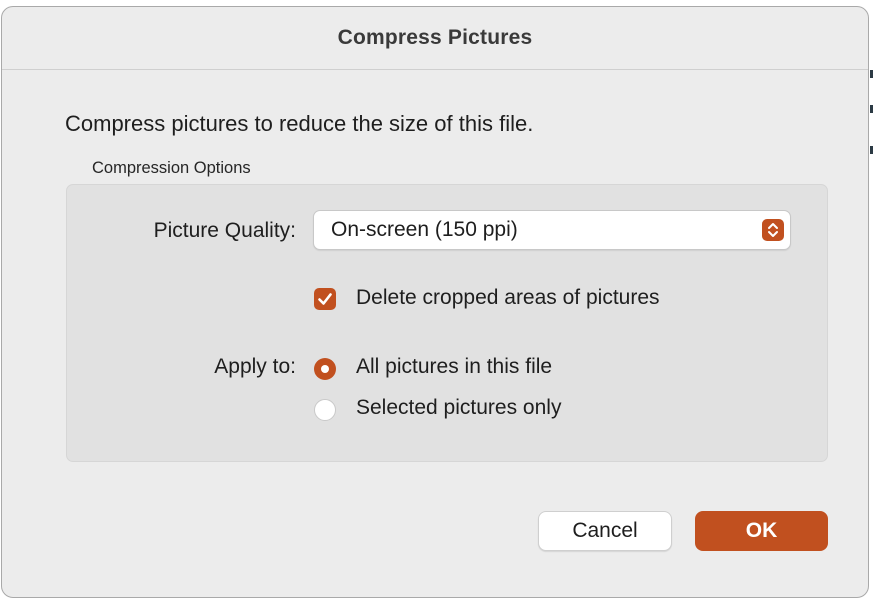 This screenshot has width=876, height=598. I want to click on delete-cropped-label: Delete cropped areas of pictures, so click(508, 298).